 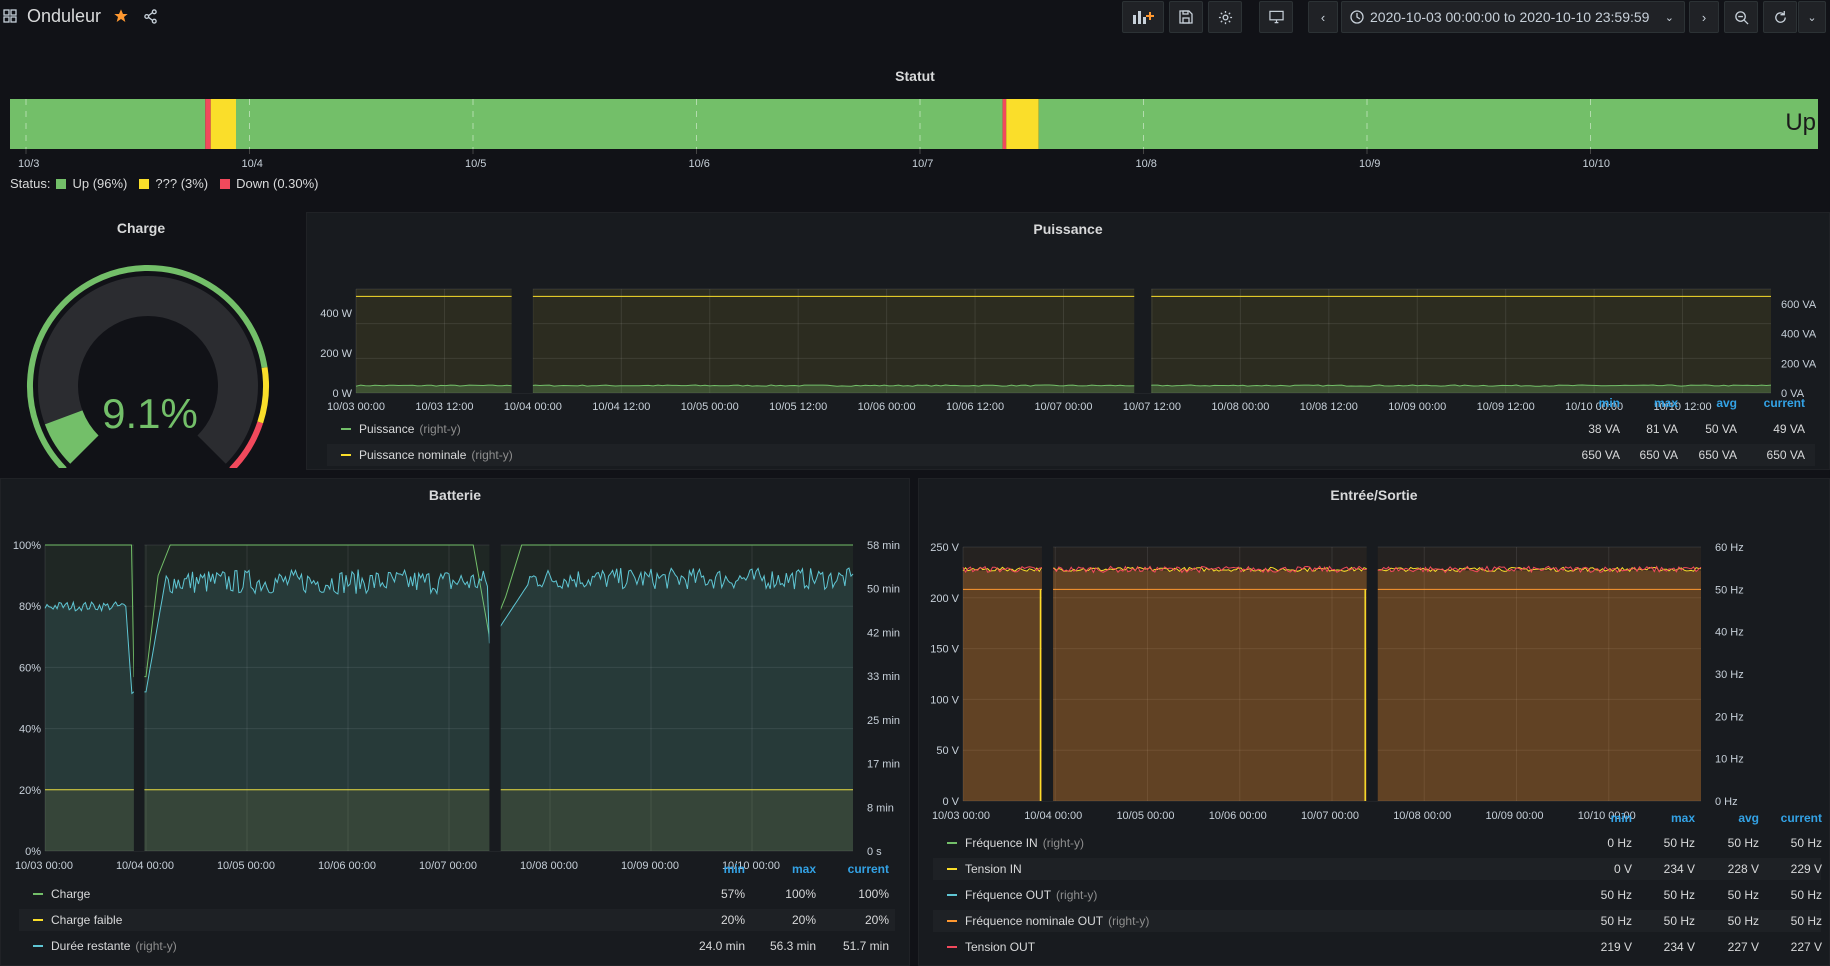 I want to click on legend-value-current: 49 VA, so click(x=1789, y=429).